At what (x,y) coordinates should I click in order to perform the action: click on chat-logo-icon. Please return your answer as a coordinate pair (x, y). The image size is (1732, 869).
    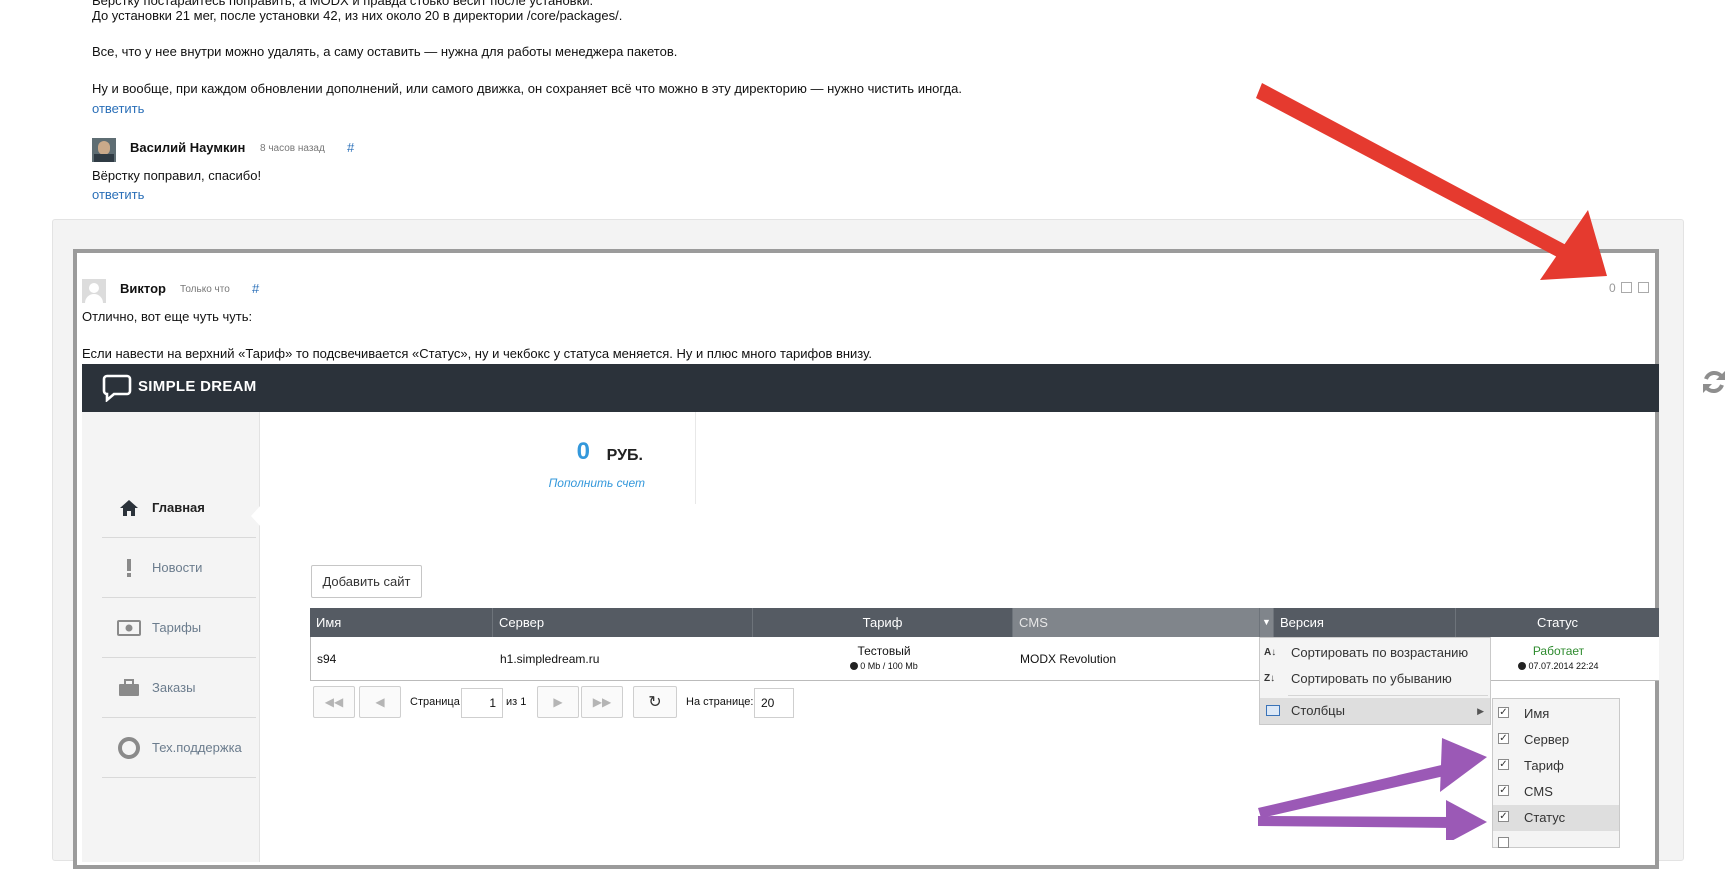
    Looking at the image, I should click on (117, 388).